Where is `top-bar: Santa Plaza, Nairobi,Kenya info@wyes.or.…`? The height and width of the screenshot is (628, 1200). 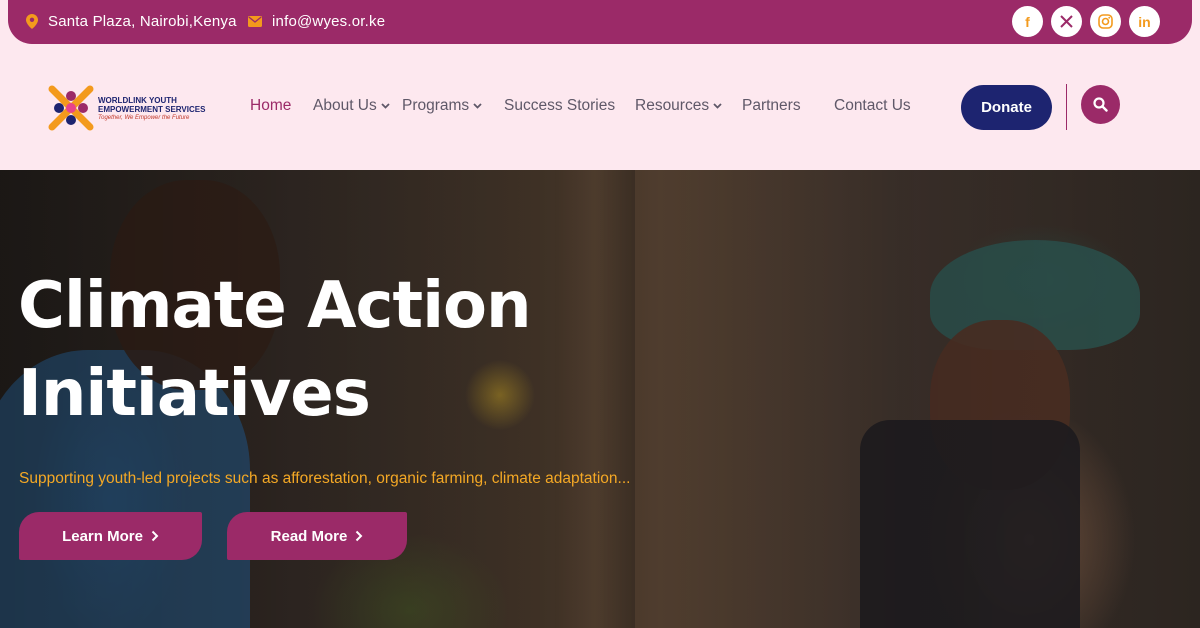 top-bar: Santa Plaza, Nairobi,Kenya info@wyes.or.… is located at coordinates (600, 22).